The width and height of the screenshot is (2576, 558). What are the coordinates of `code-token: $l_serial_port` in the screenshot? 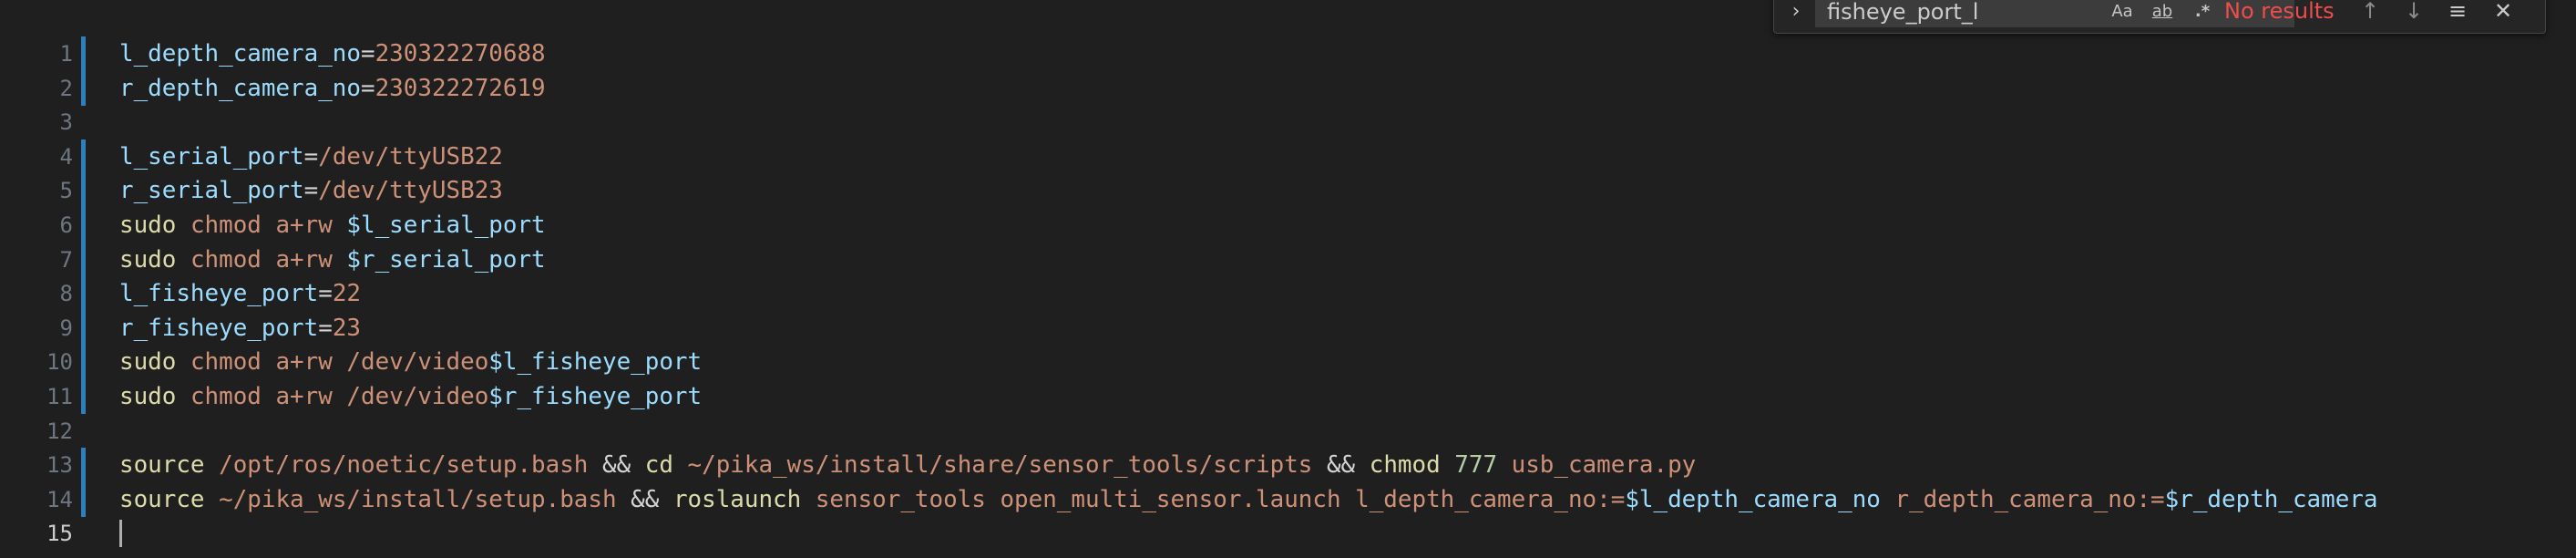 It's located at (446, 225).